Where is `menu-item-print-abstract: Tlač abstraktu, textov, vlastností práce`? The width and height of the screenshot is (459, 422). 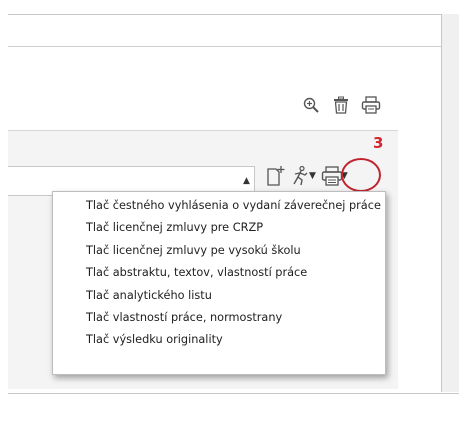
menu-item-print-abstract: Tlač abstraktu, textov, vlastností práce is located at coordinates (219, 273).